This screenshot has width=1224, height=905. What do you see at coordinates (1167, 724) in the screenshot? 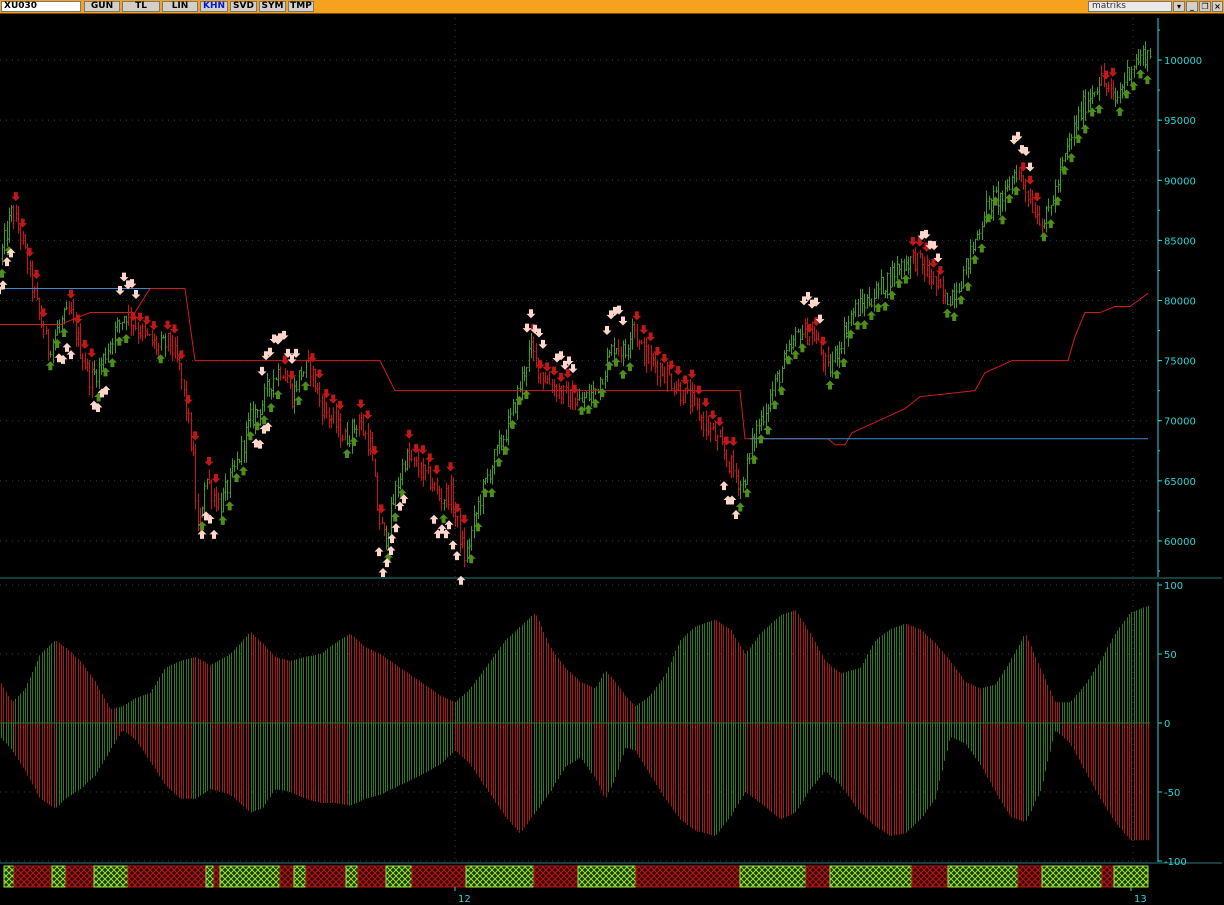
I see `osc-tick-label: 0` at bounding box center [1167, 724].